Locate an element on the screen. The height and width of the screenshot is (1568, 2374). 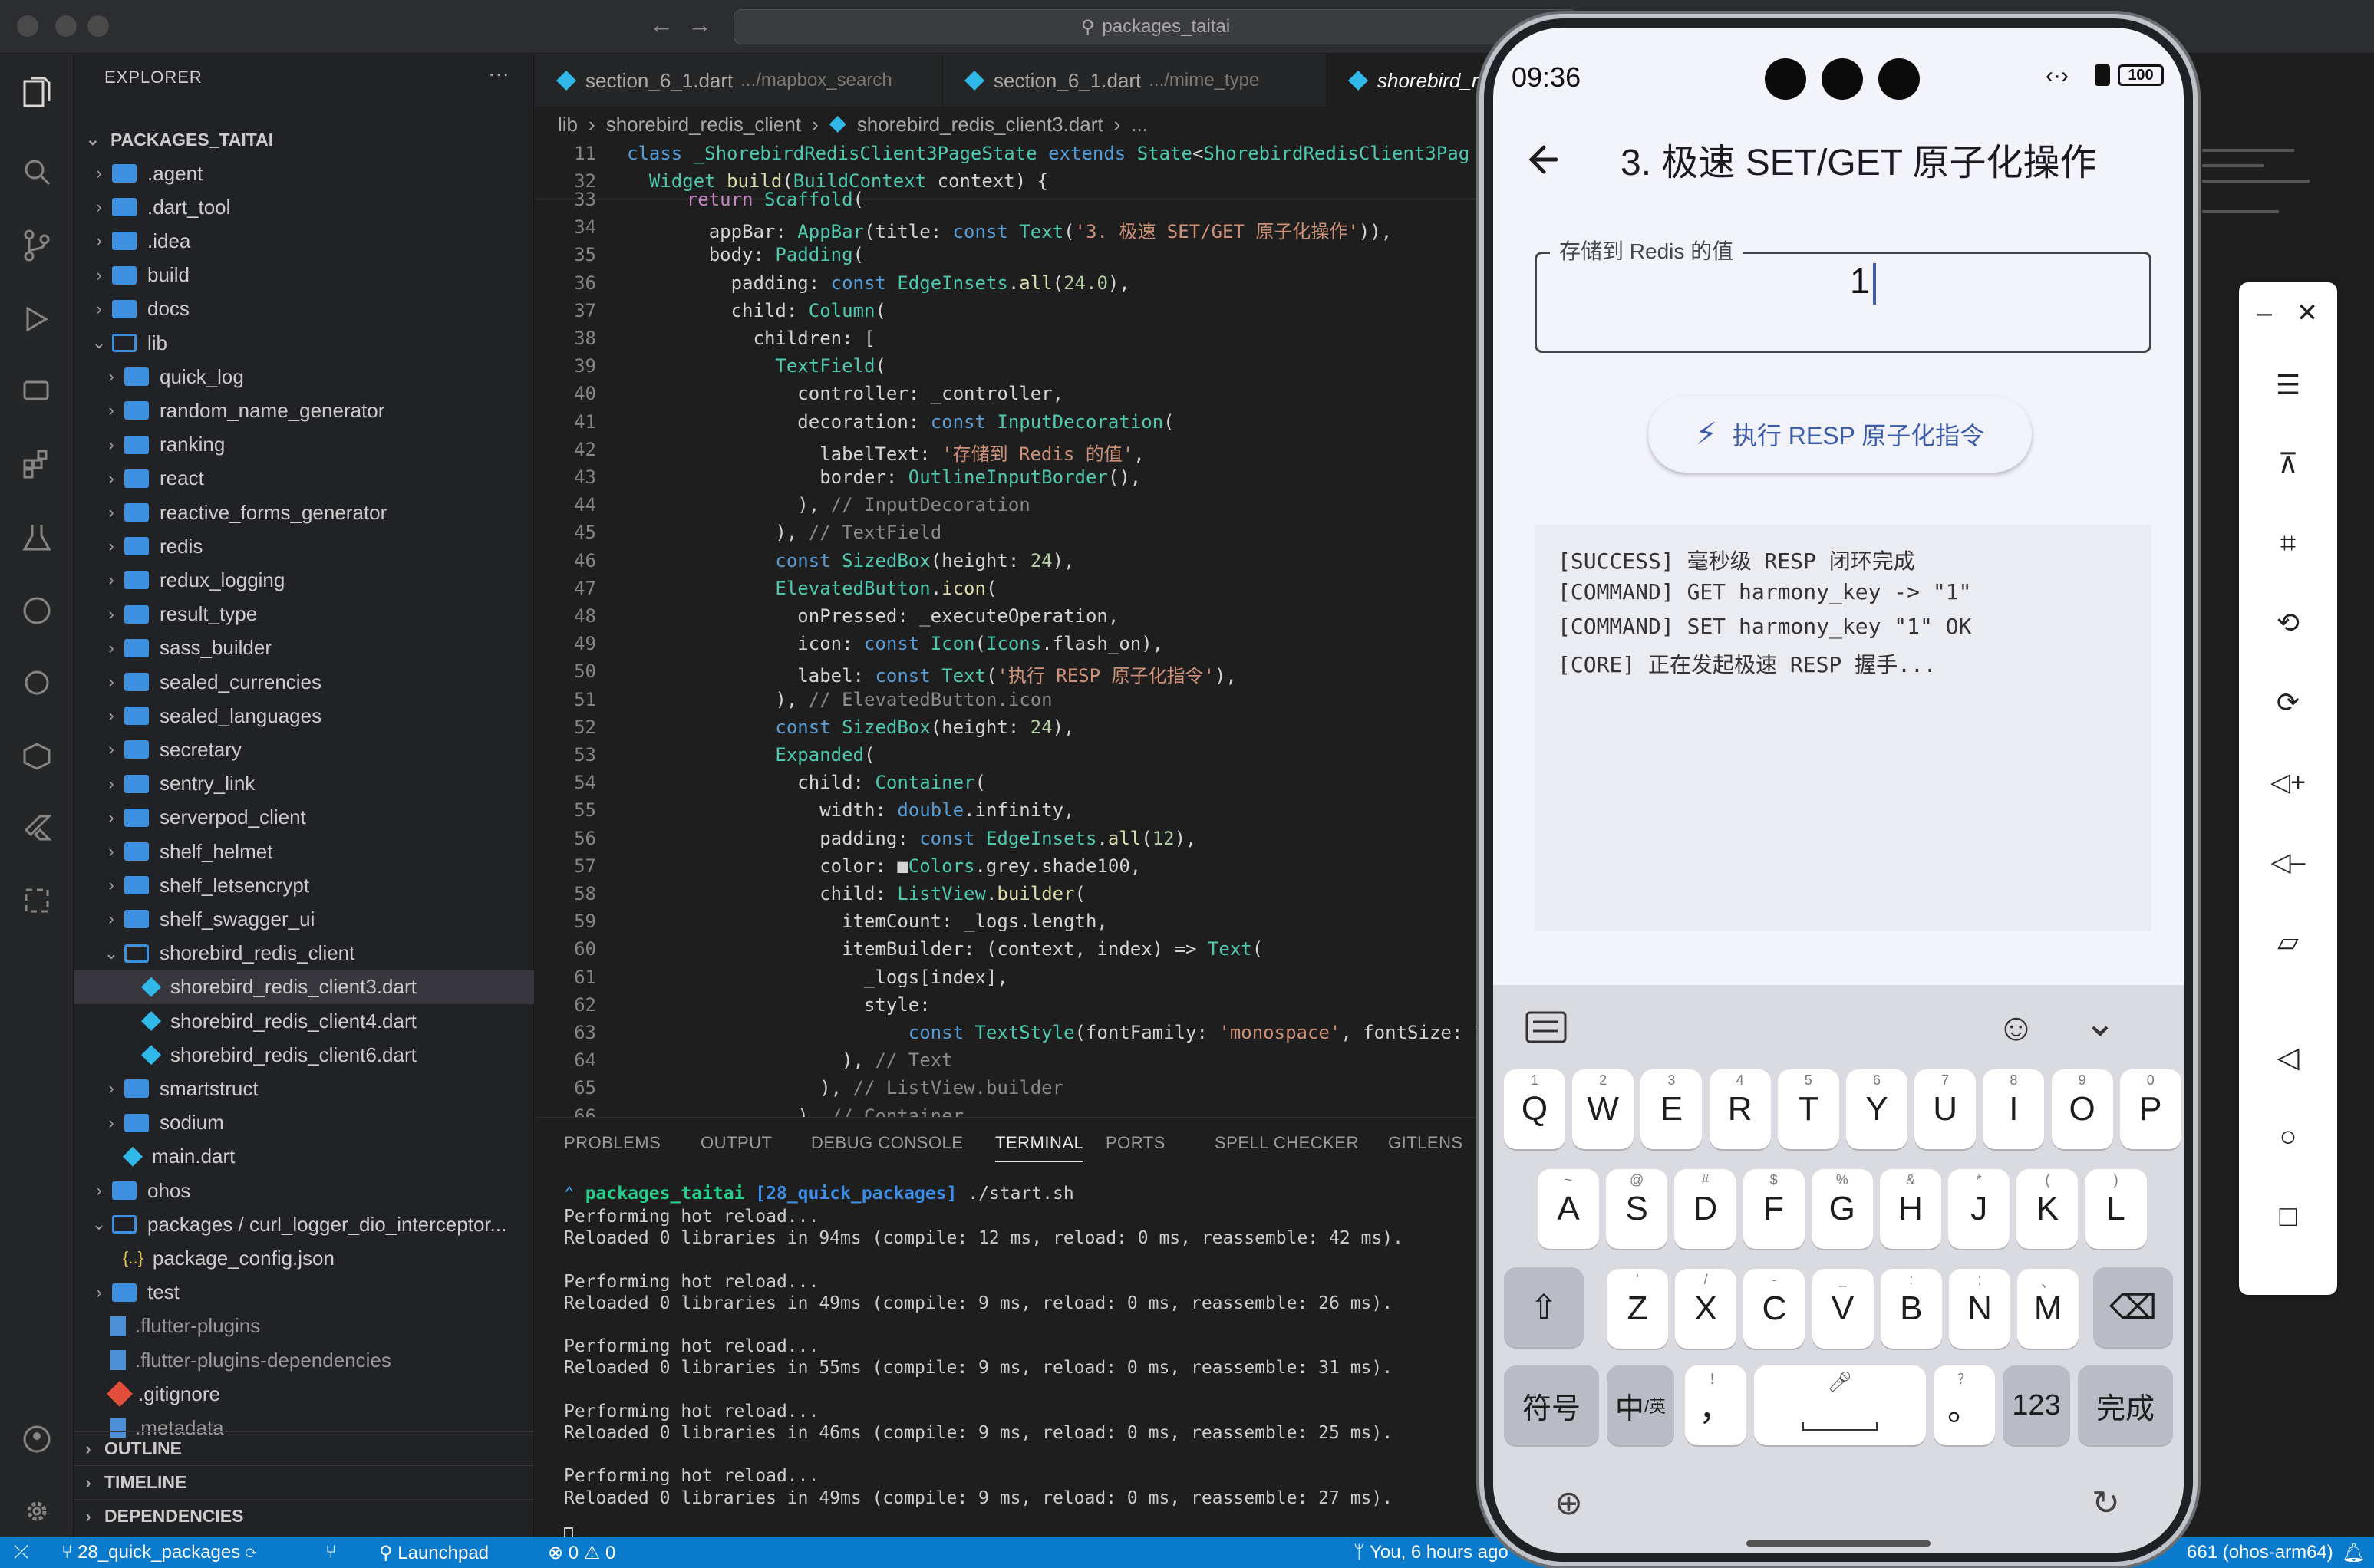
done-key: 完成 is located at coordinates (2126, 1405).